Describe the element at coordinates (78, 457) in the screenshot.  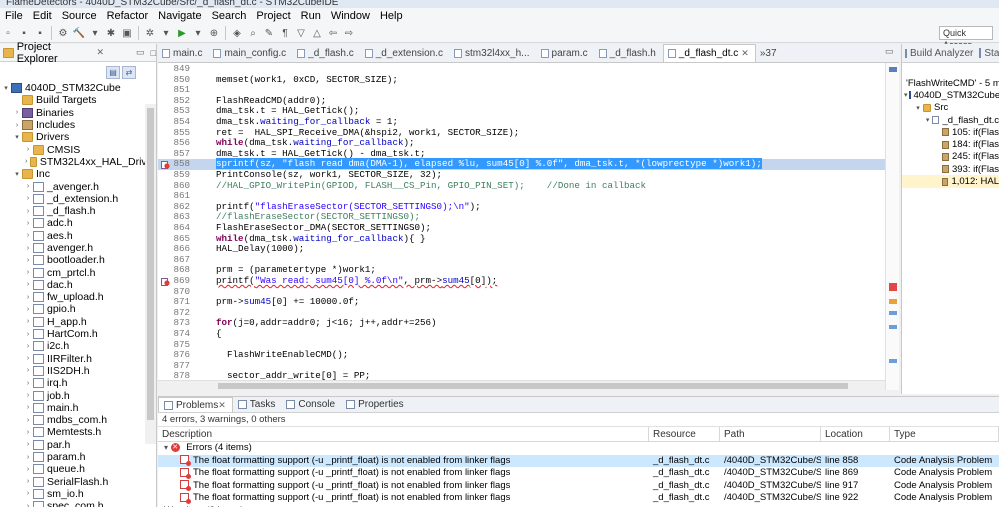
I see `tree-item: › param.h` at that location.